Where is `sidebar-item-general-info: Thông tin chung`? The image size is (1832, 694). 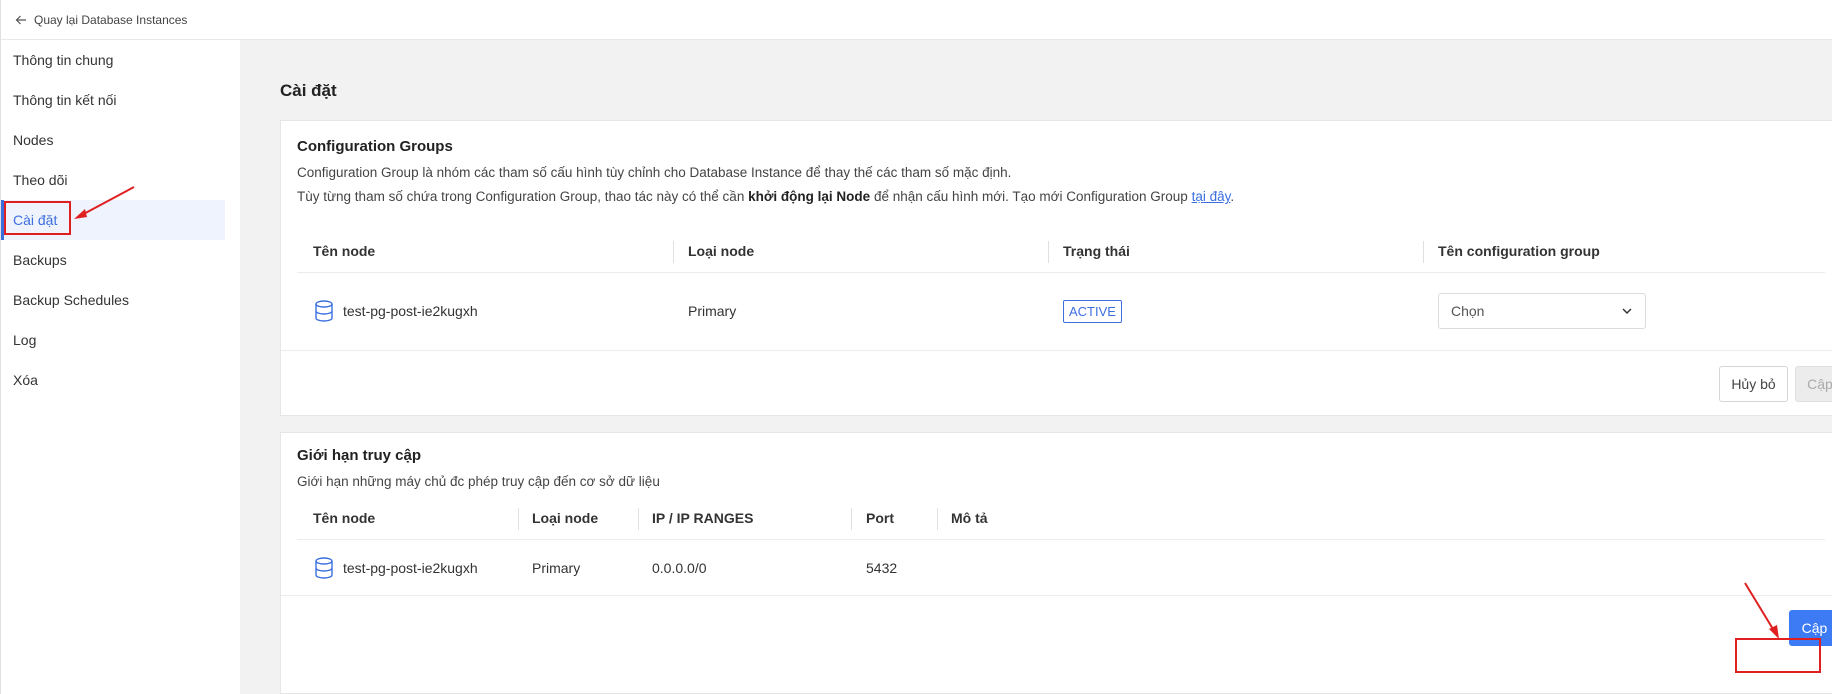
sidebar-item-general-info: Thông tin chung is located at coordinates (113, 60).